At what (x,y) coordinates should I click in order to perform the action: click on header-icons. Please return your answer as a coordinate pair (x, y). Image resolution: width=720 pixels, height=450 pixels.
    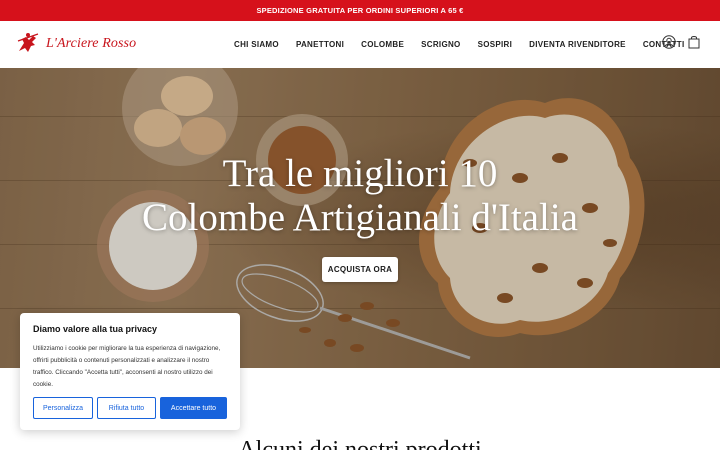
    Looking at the image, I should click on (681, 42).